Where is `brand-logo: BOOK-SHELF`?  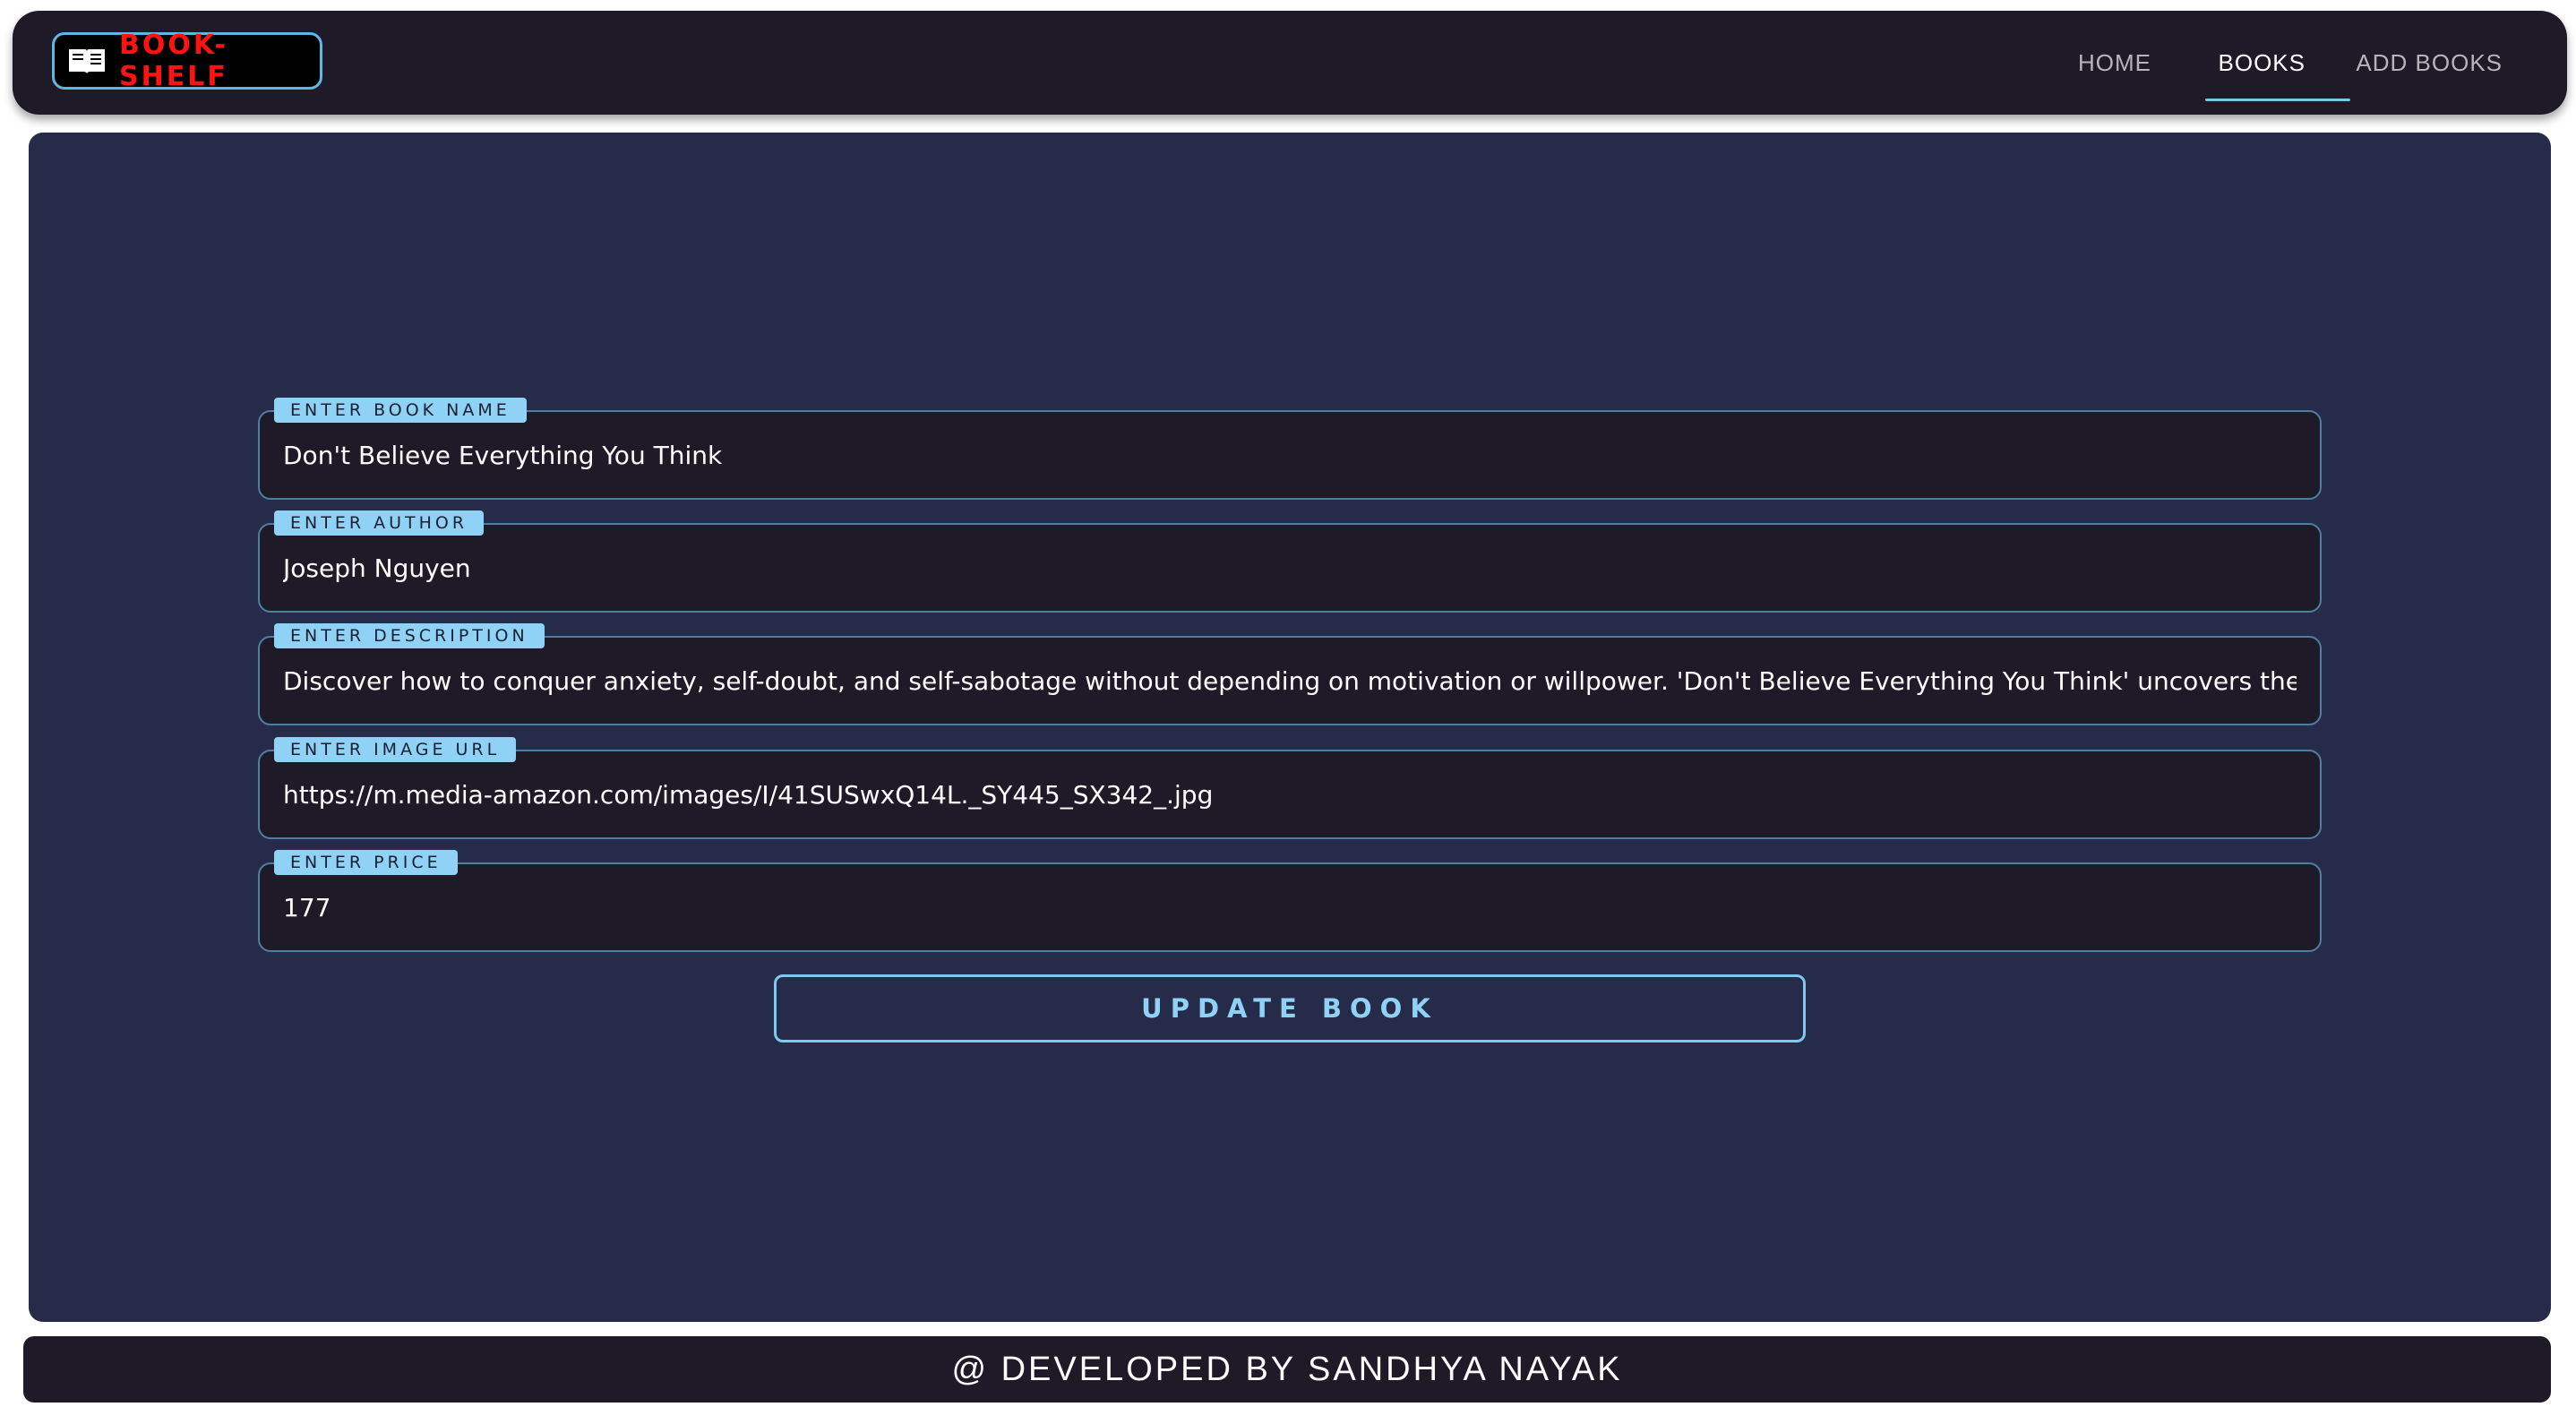 brand-logo: BOOK-SHELF is located at coordinates (187, 61).